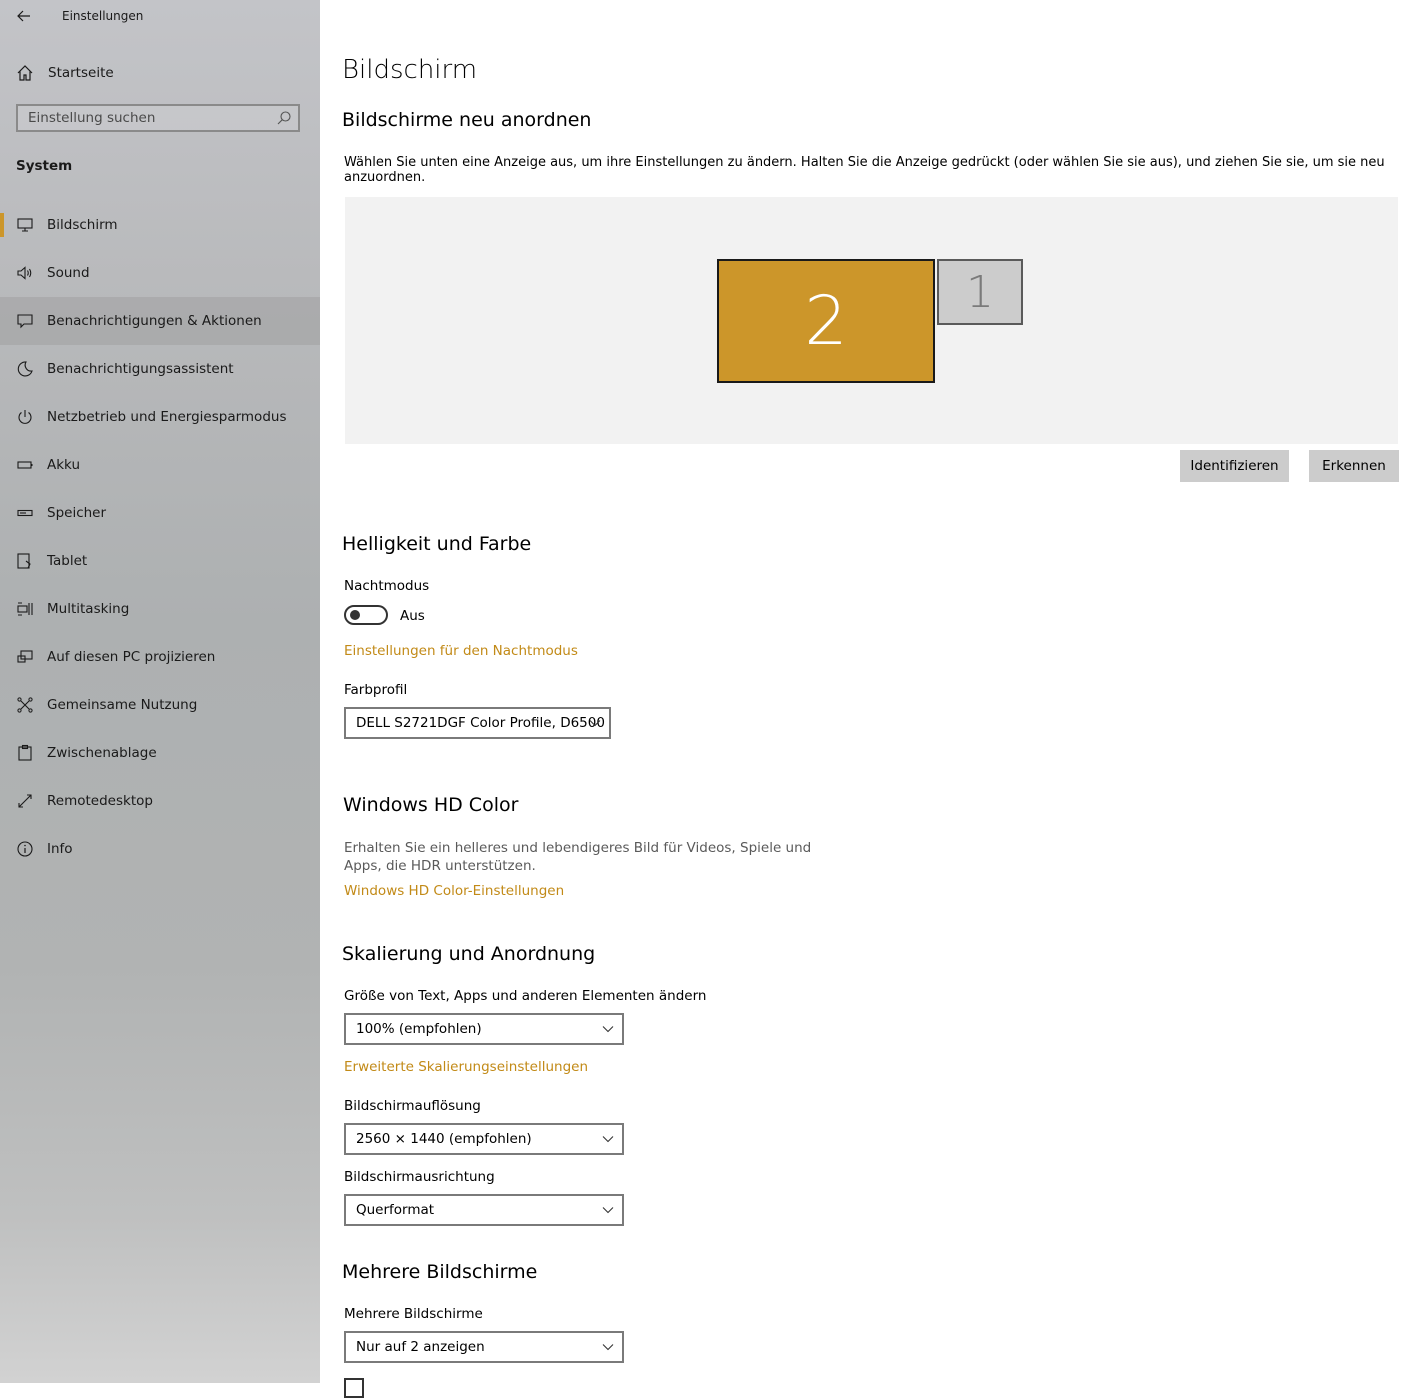  I want to click on resolution-label: Bildschirmauflösung, so click(412, 1106).